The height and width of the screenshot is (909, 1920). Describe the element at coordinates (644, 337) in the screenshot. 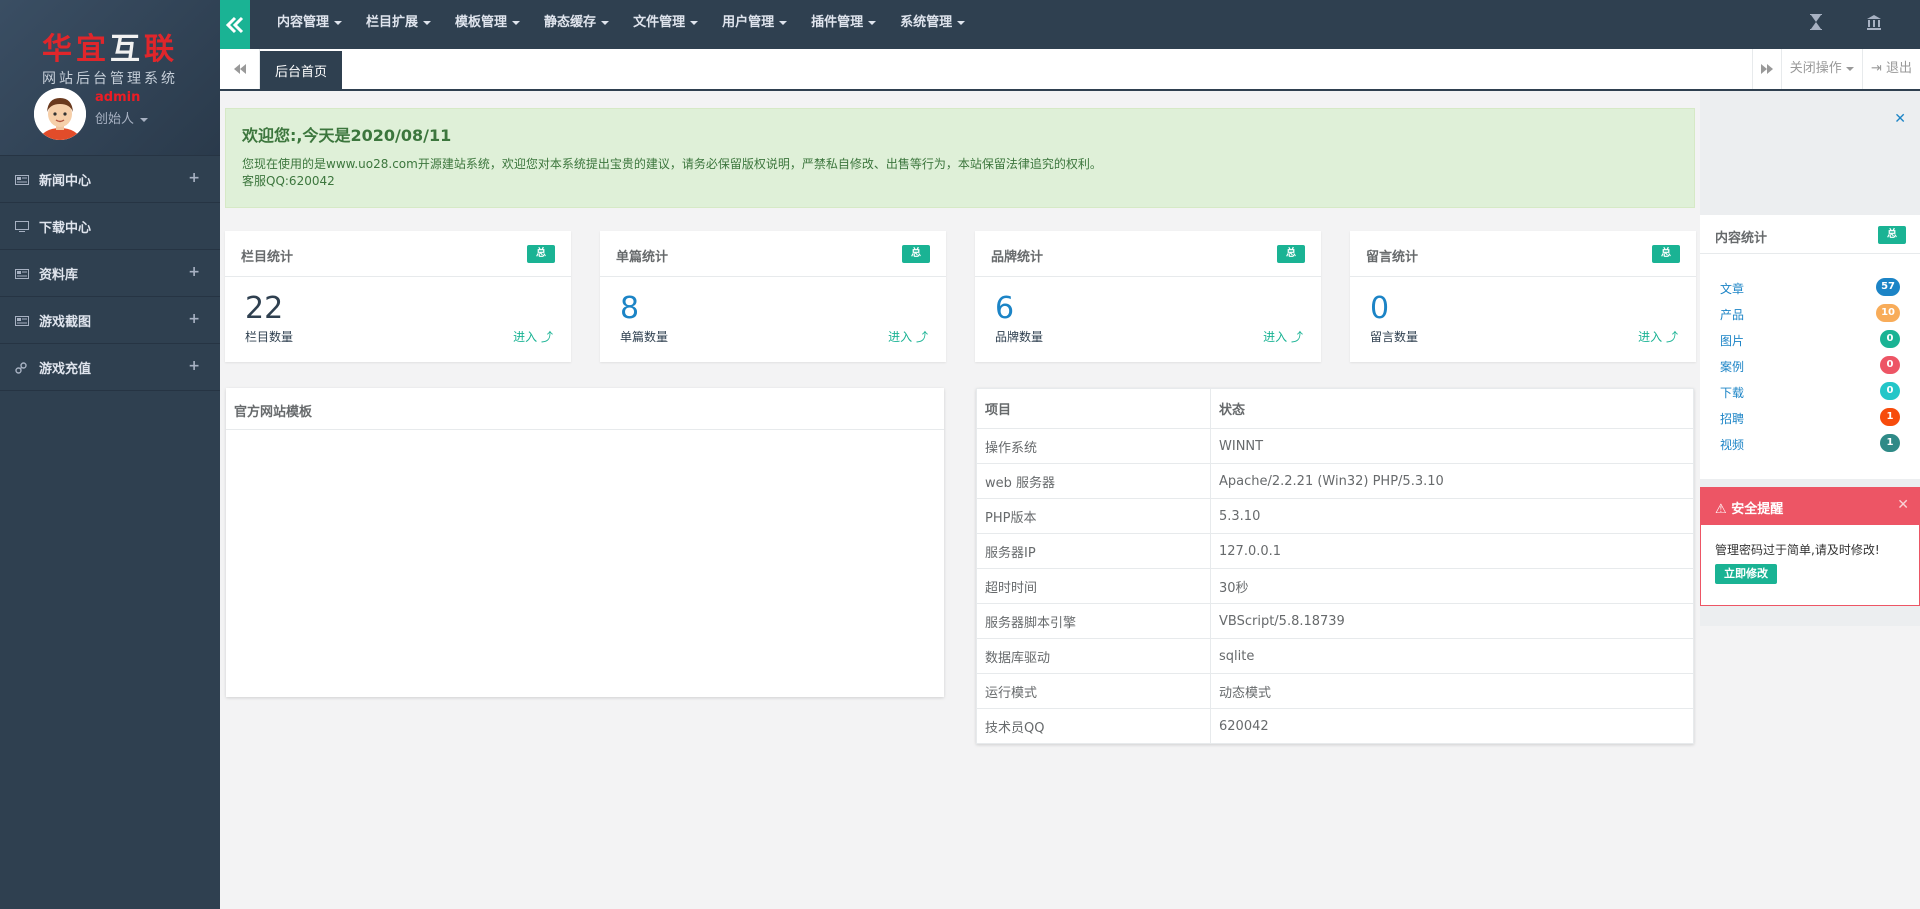

I see `stat-label: 单篇数量` at that location.